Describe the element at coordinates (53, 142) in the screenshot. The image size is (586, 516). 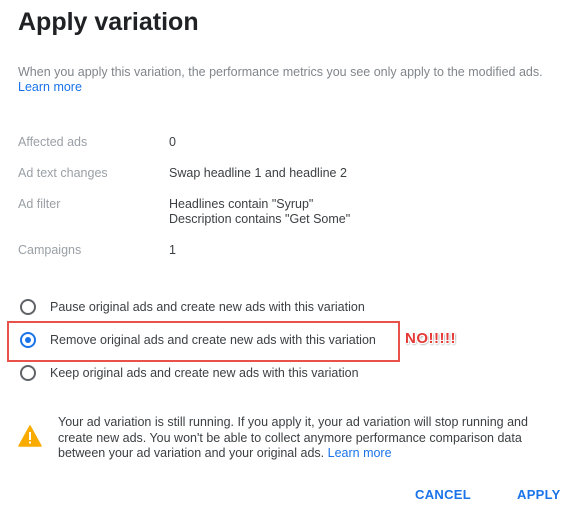
I see `detail-label: Affected ads` at that location.